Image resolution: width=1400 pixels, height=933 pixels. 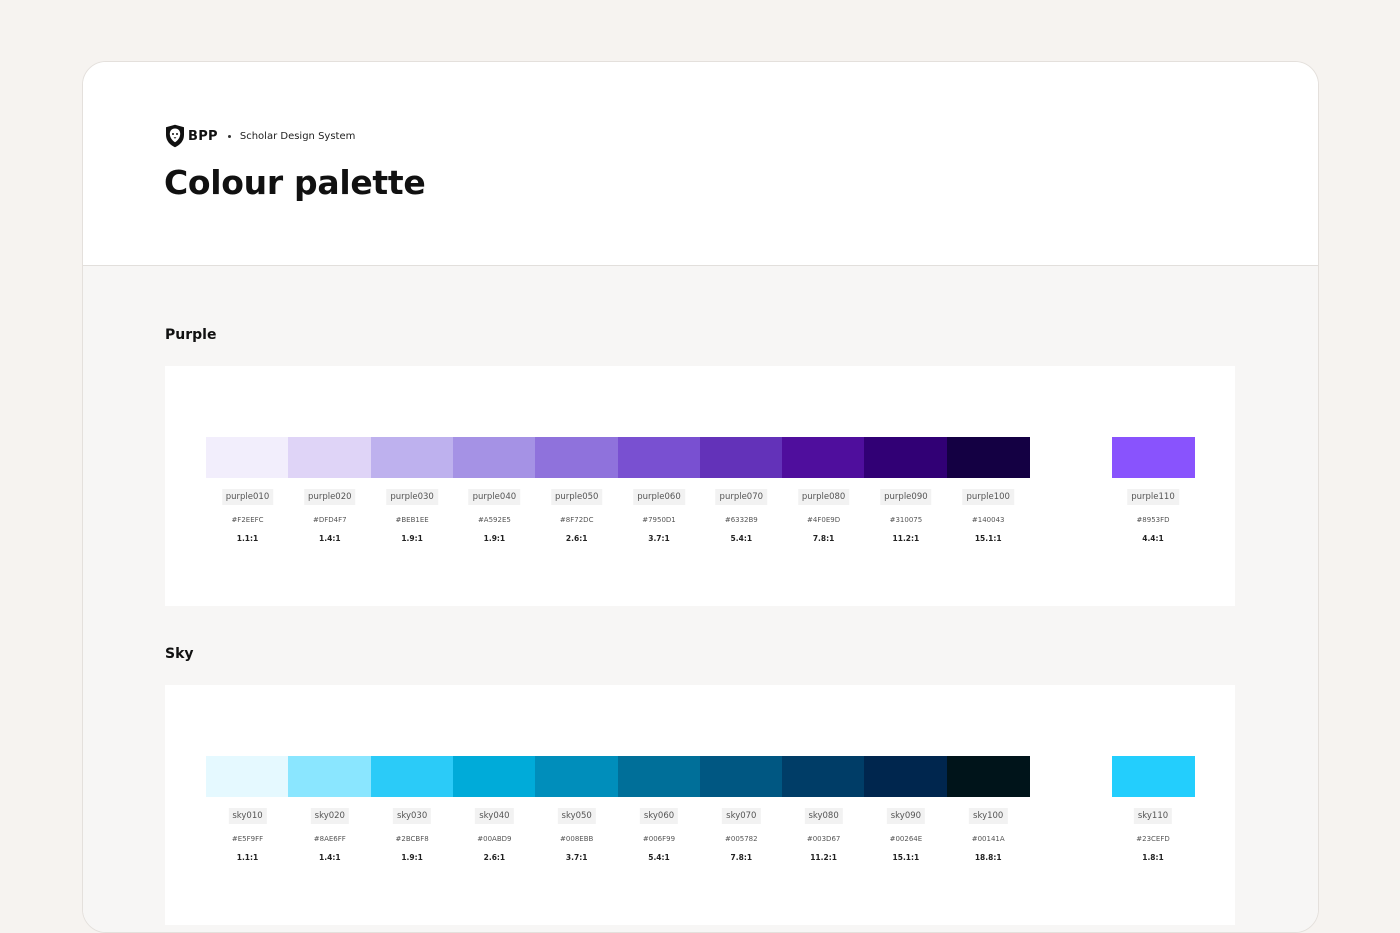 What do you see at coordinates (260, 136) in the screenshot?
I see `brand: BPP Scholar Design System` at bounding box center [260, 136].